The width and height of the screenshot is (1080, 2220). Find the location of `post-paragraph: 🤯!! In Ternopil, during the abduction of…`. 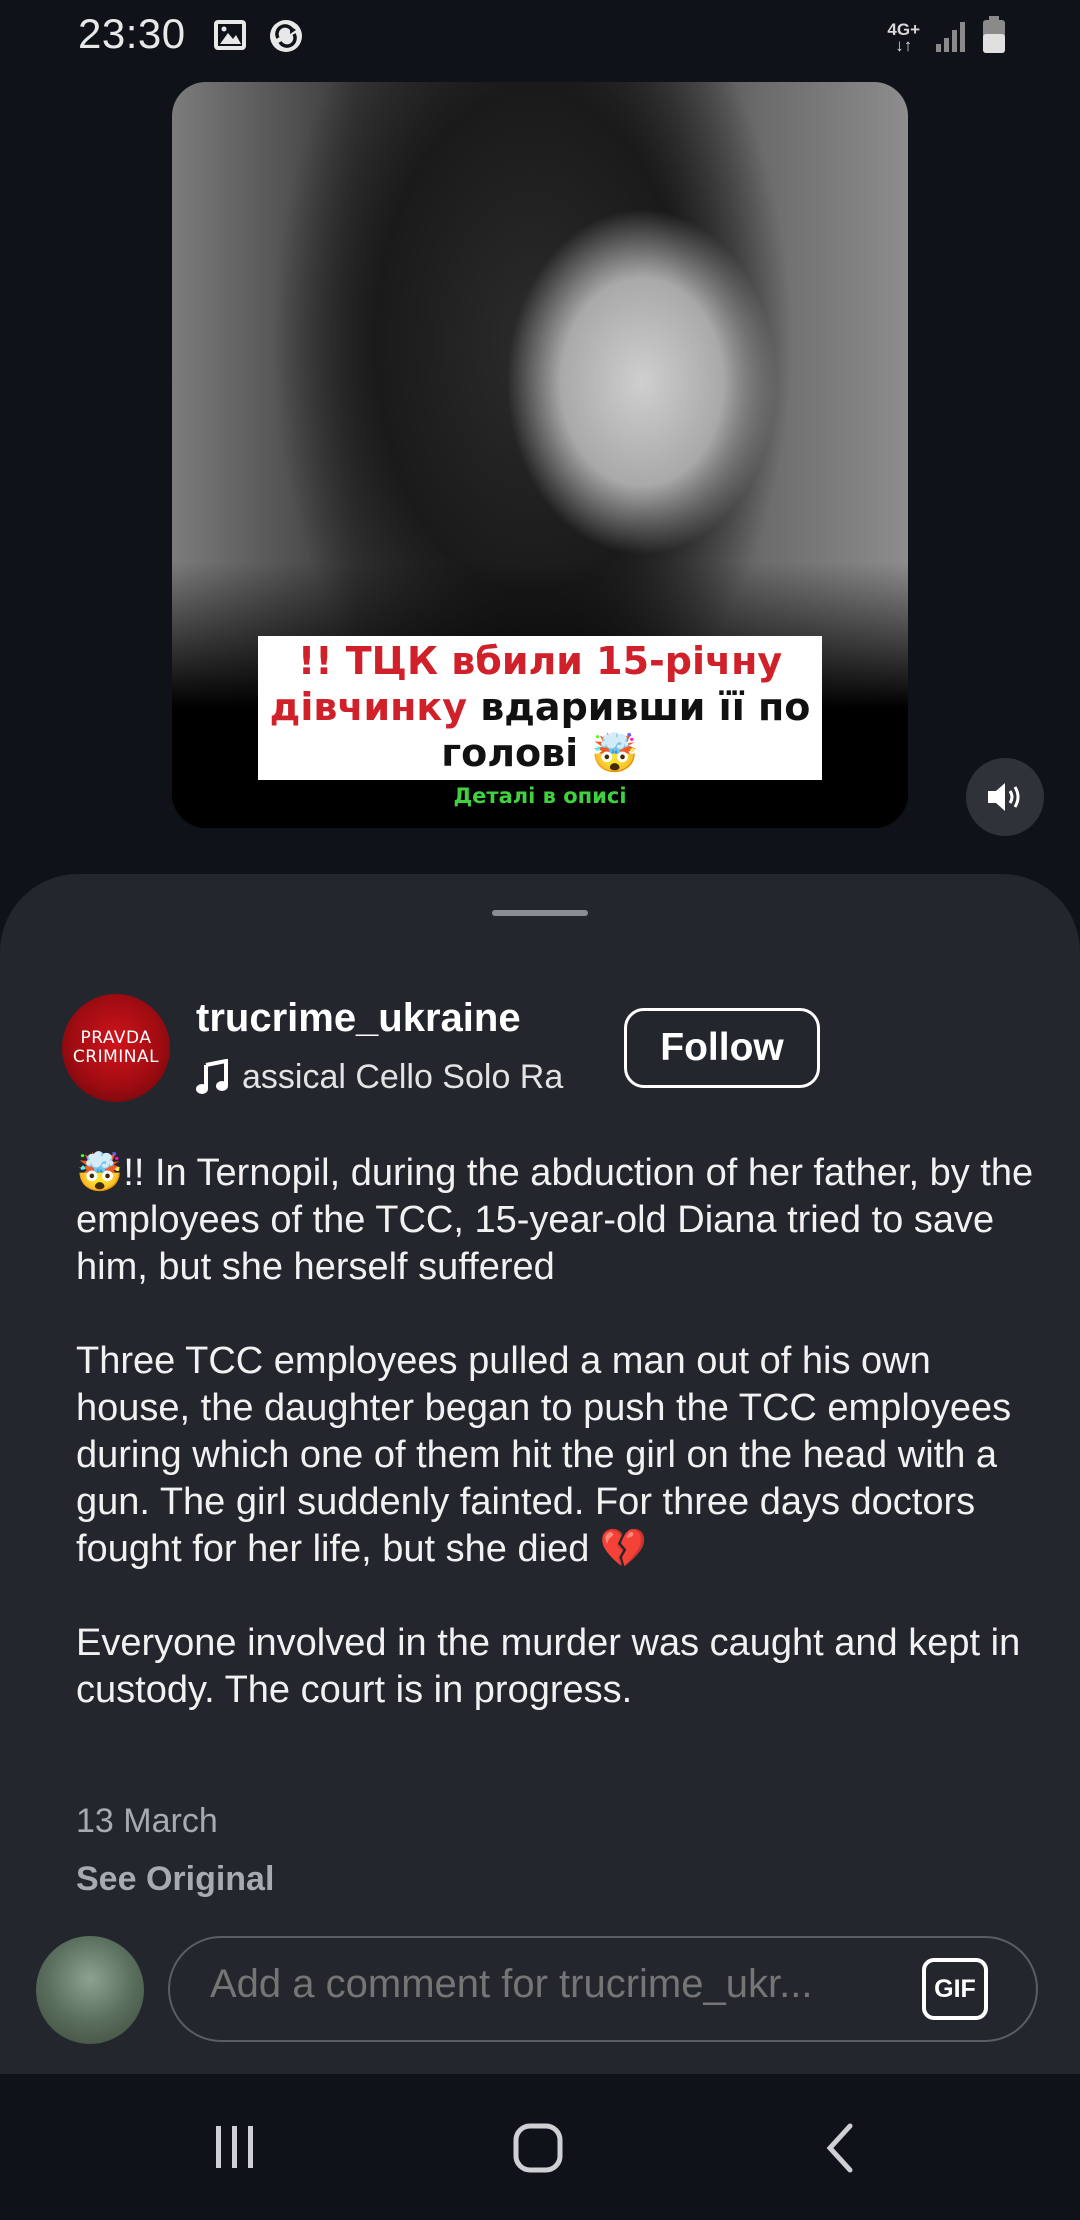

post-paragraph: 🤯!! In Ternopil, during the abduction of… is located at coordinates (555, 1220).